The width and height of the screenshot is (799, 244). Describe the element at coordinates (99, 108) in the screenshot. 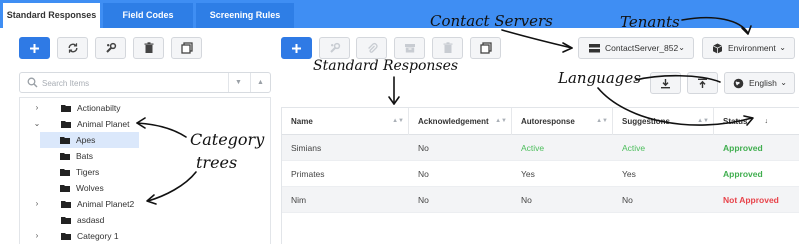

I see `tree-node-label: Actionabilty` at that location.